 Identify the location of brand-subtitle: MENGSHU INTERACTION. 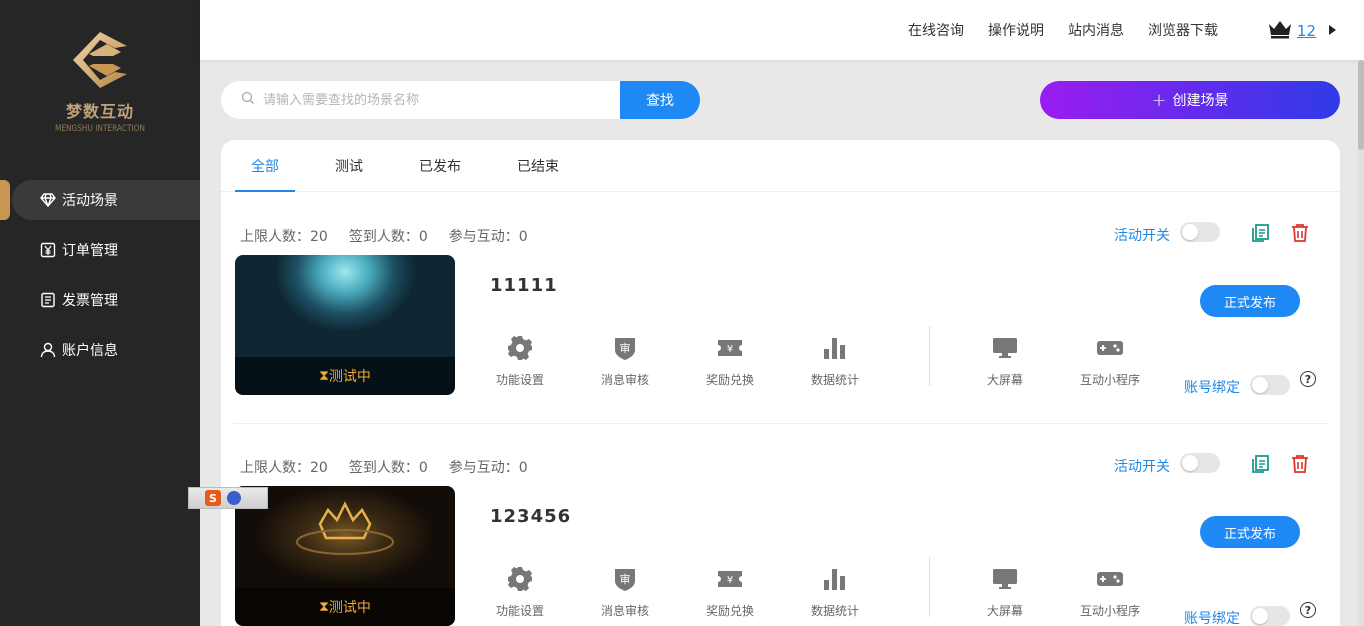
(100, 129).